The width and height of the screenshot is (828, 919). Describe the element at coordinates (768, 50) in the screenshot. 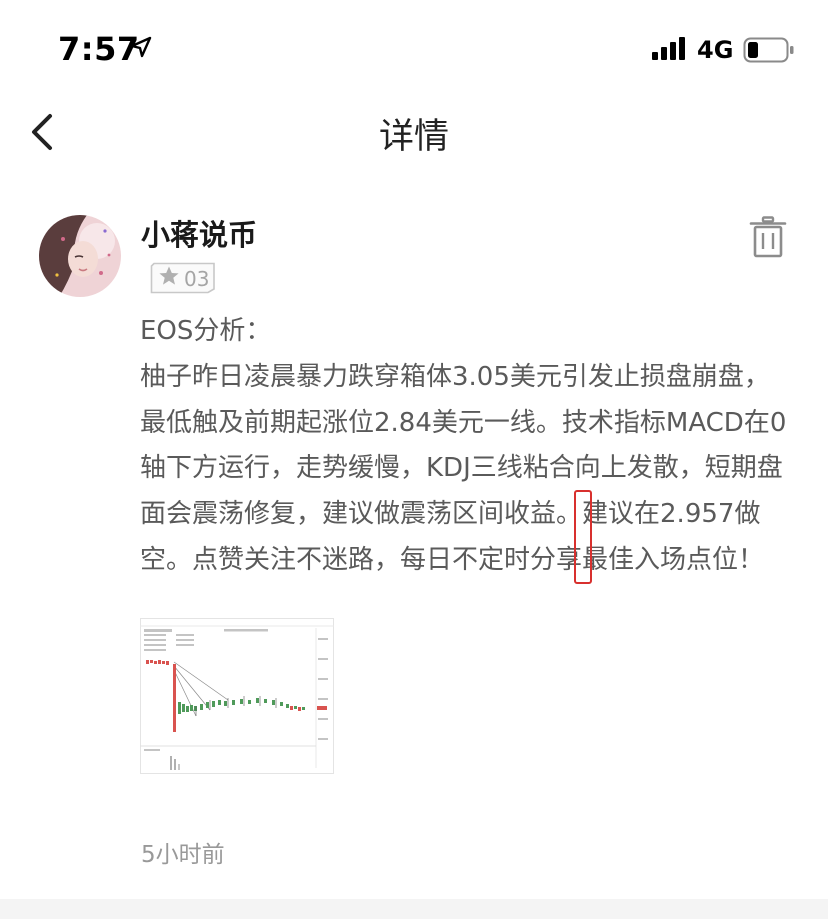

I see `battery-low-icon` at that location.